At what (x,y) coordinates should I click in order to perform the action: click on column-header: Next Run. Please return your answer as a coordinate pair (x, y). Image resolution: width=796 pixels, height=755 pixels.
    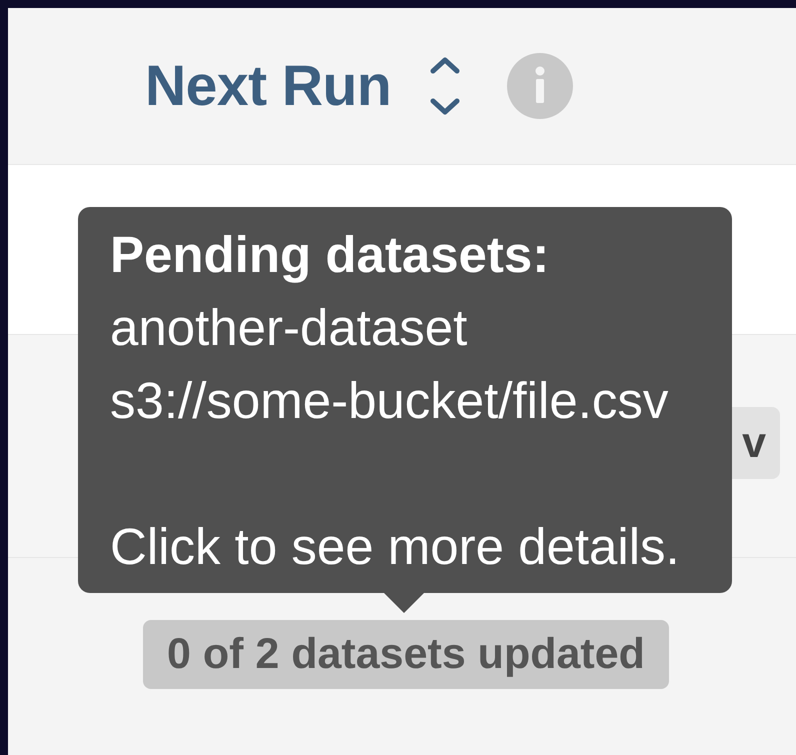
    Looking at the image, I should click on (268, 86).